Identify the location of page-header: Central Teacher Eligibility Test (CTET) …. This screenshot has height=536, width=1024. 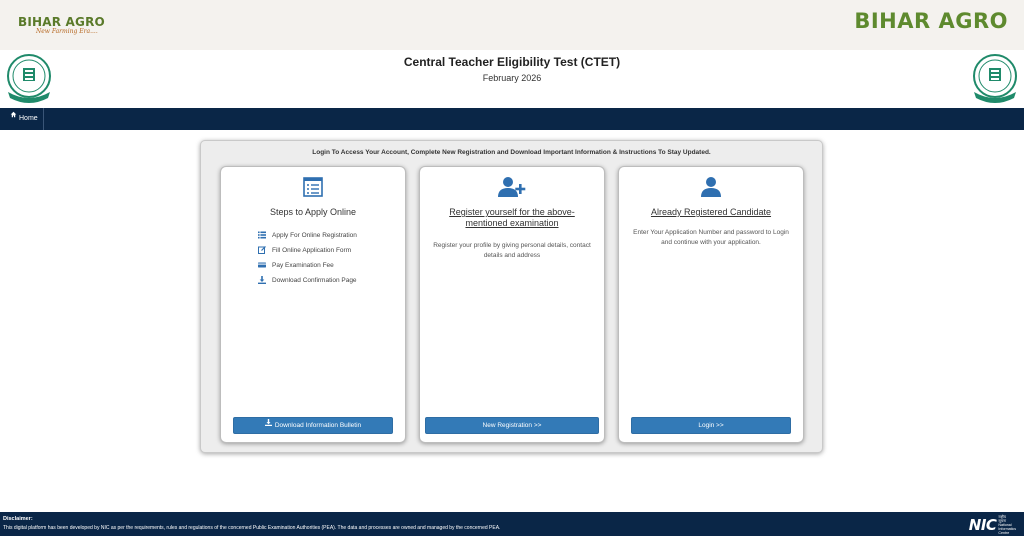
(512, 79).